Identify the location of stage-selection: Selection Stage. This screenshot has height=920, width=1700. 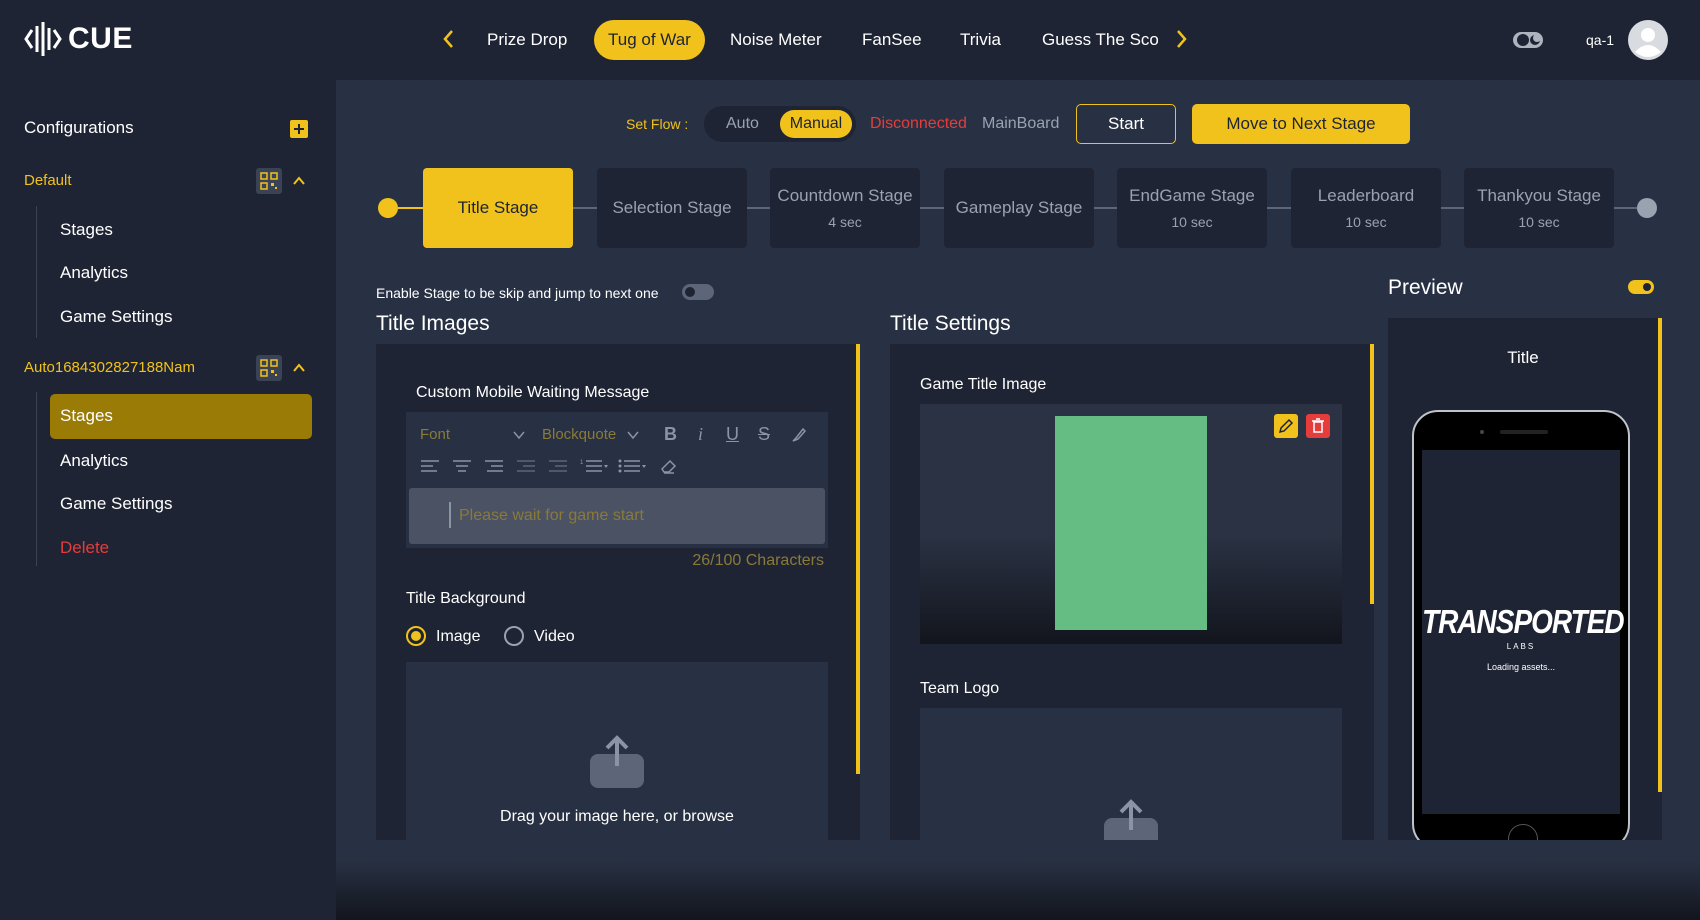
(672, 208).